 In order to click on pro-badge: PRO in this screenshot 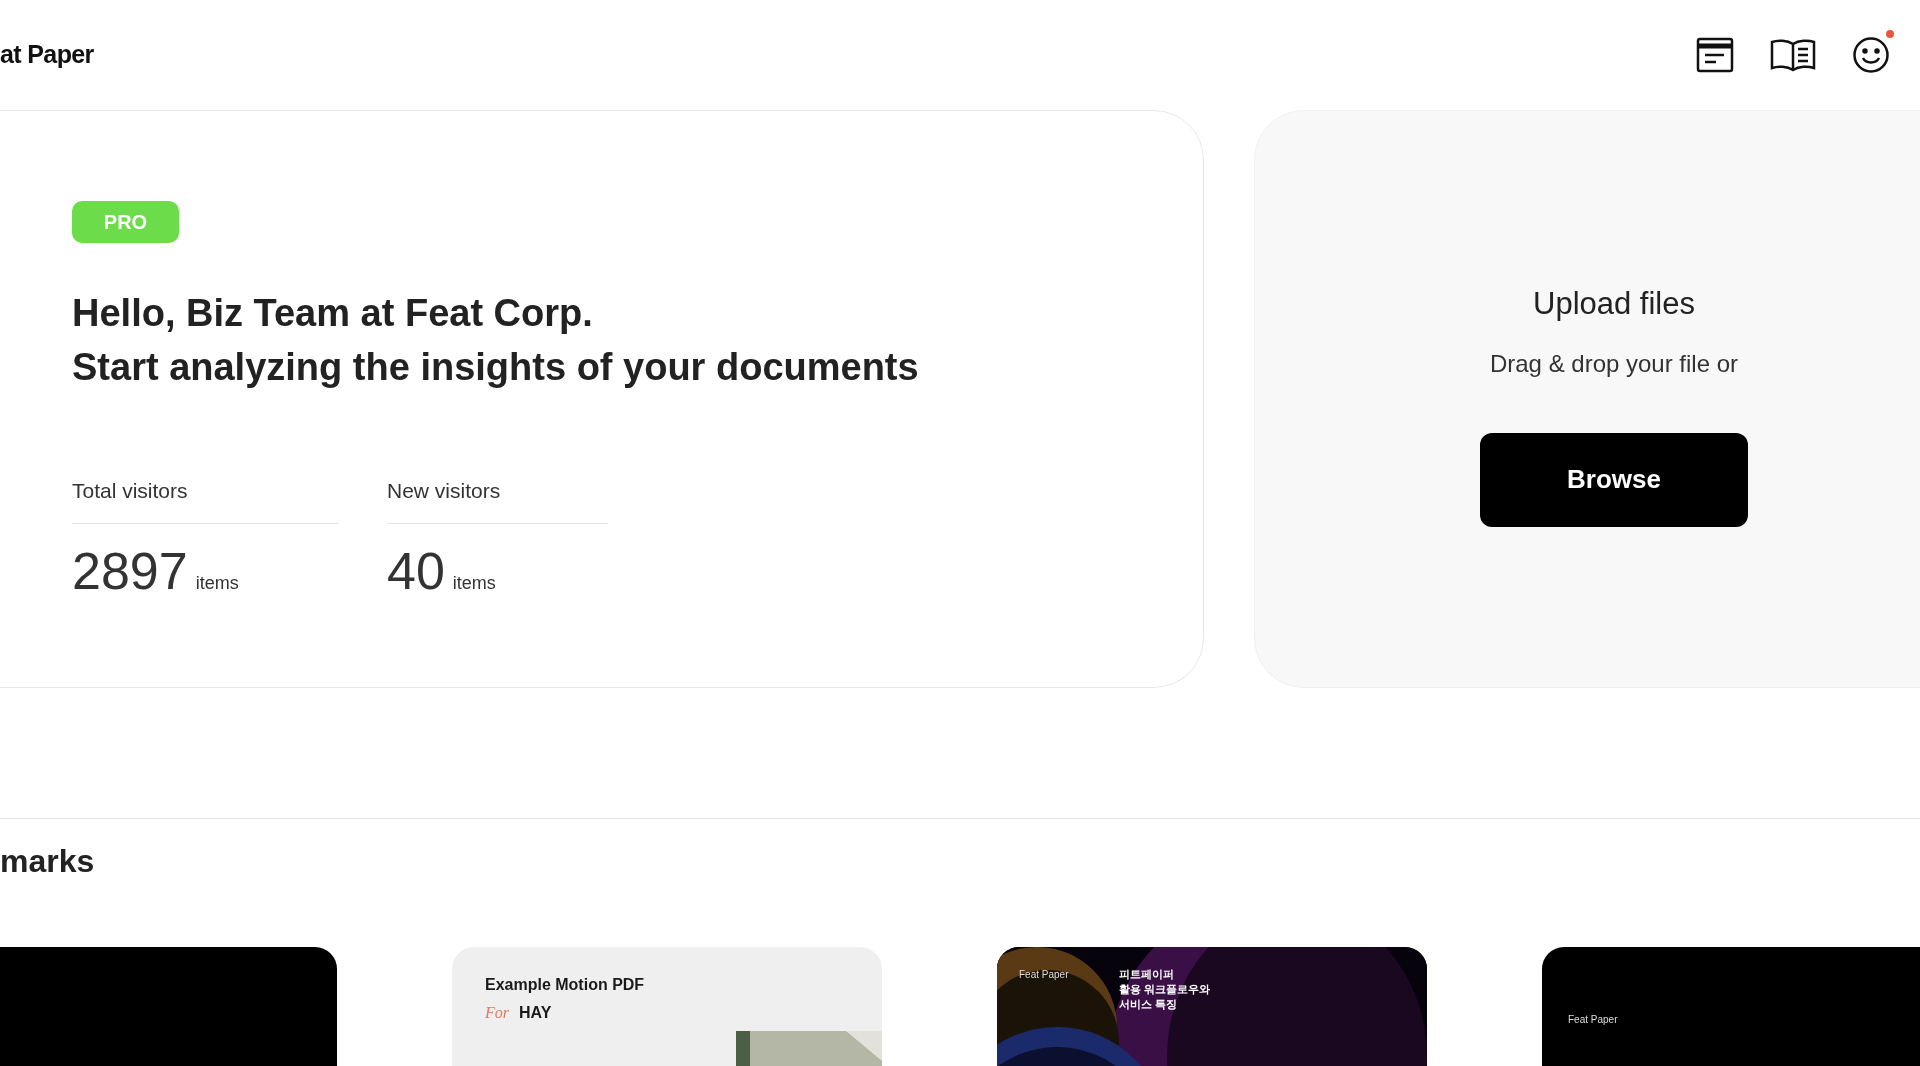, I will do `click(125, 222)`.